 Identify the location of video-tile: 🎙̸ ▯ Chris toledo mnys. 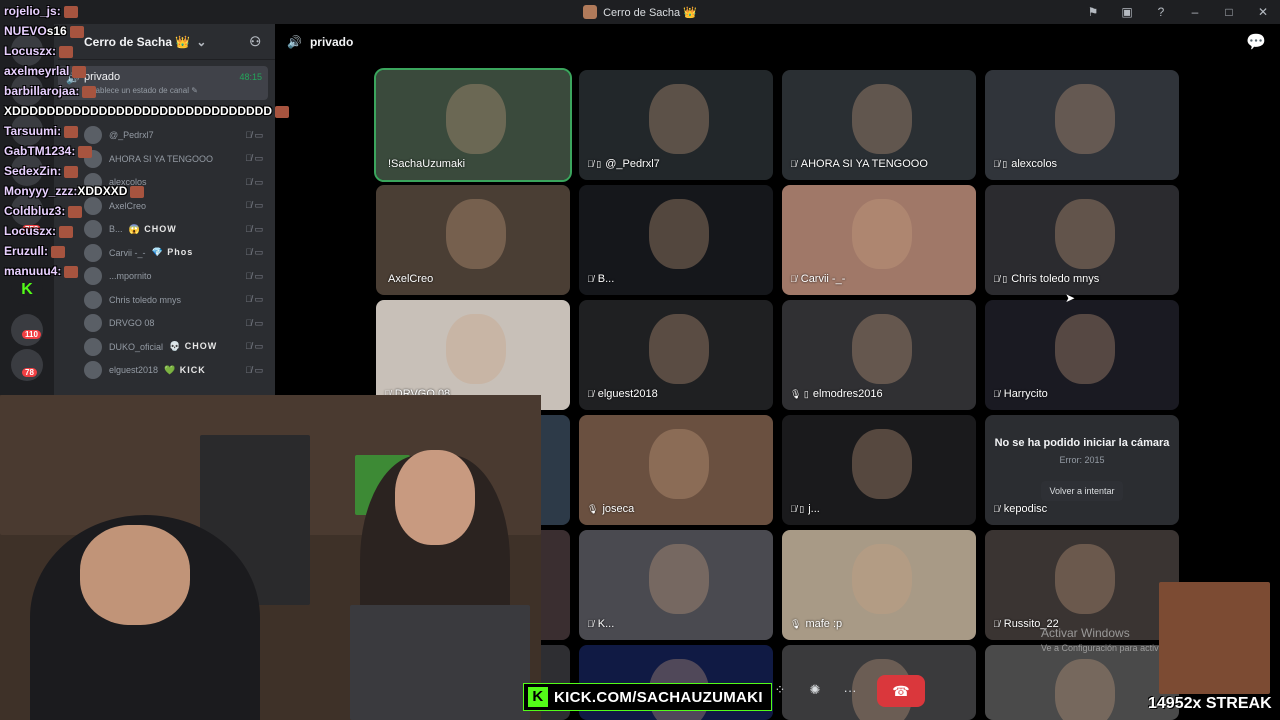
(1082, 240).